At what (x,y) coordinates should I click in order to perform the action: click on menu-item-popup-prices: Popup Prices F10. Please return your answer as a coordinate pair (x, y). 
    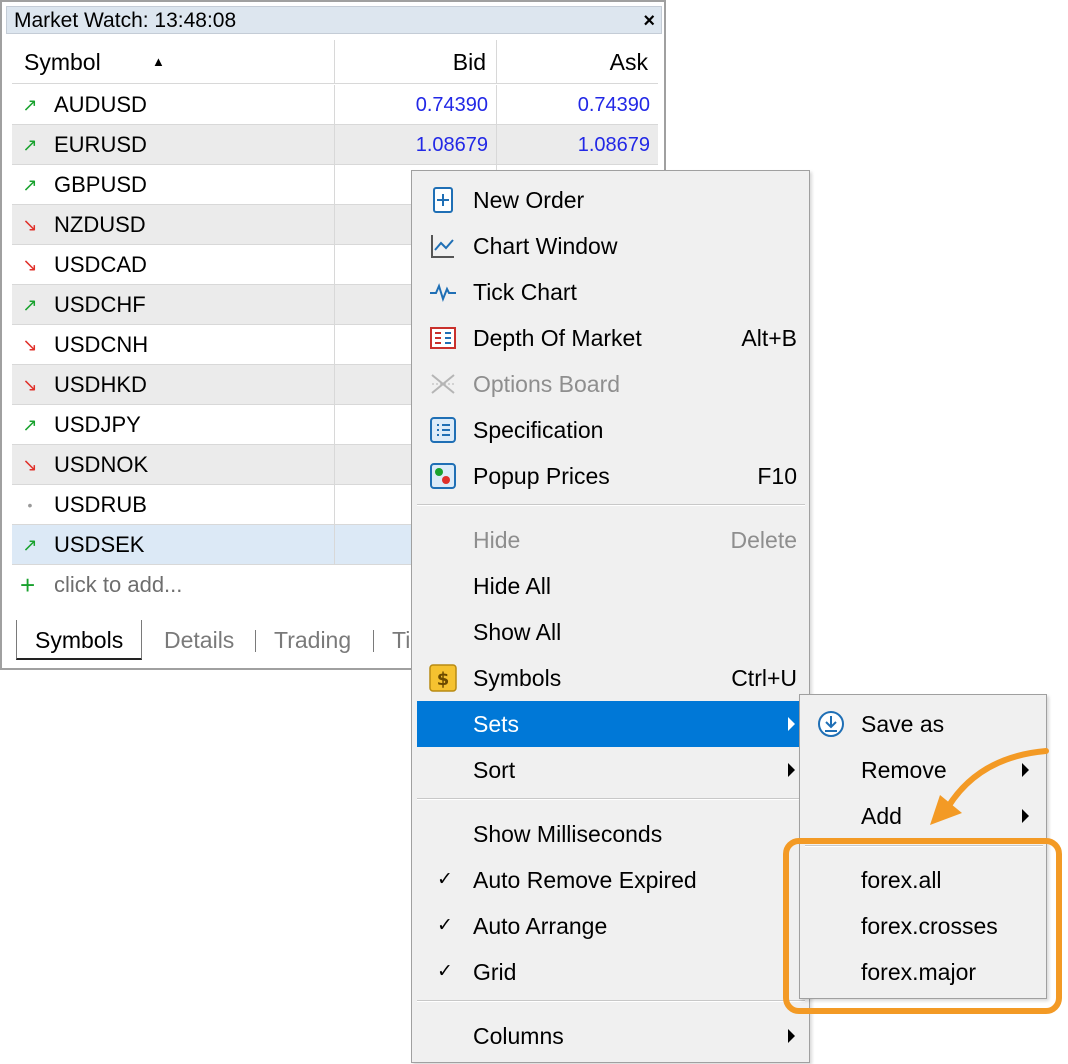
    Looking at the image, I should click on (611, 476).